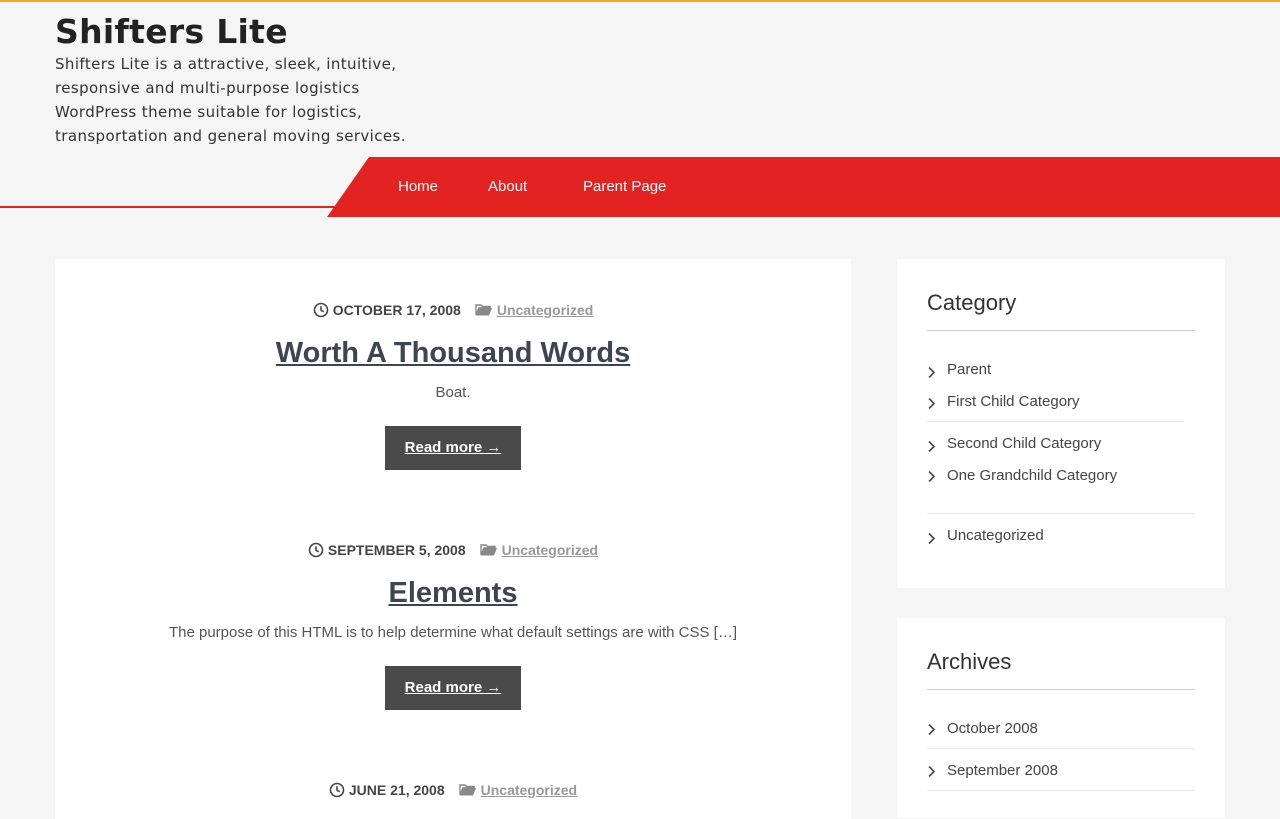 The width and height of the screenshot is (1280, 819). What do you see at coordinates (1002, 770) in the screenshot?
I see `archive-item-label: September 2008` at bounding box center [1002, 770].